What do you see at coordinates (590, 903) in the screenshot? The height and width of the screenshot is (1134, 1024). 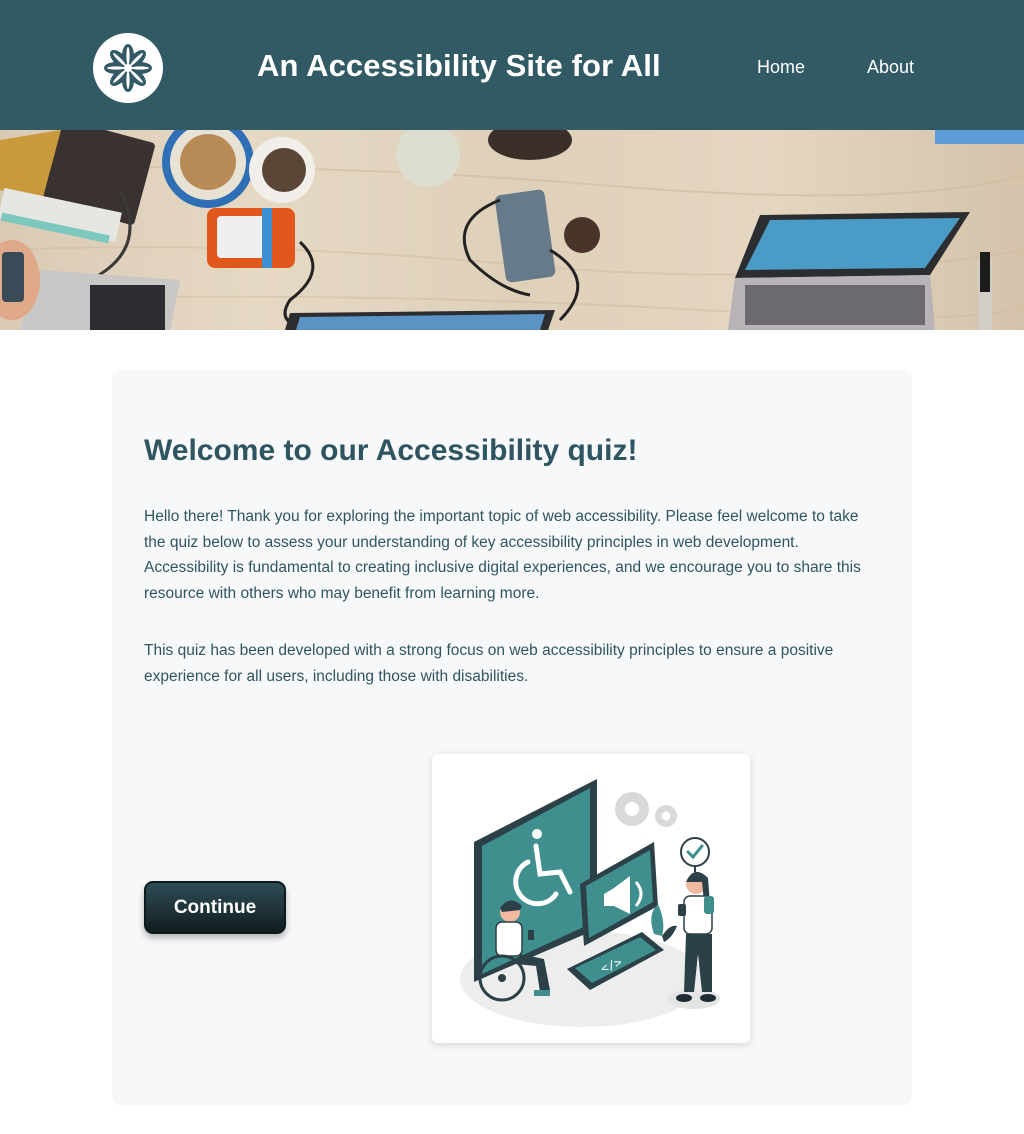 I see `accessibility-illustration-graphic: </>` at bounding box center [590, 903].